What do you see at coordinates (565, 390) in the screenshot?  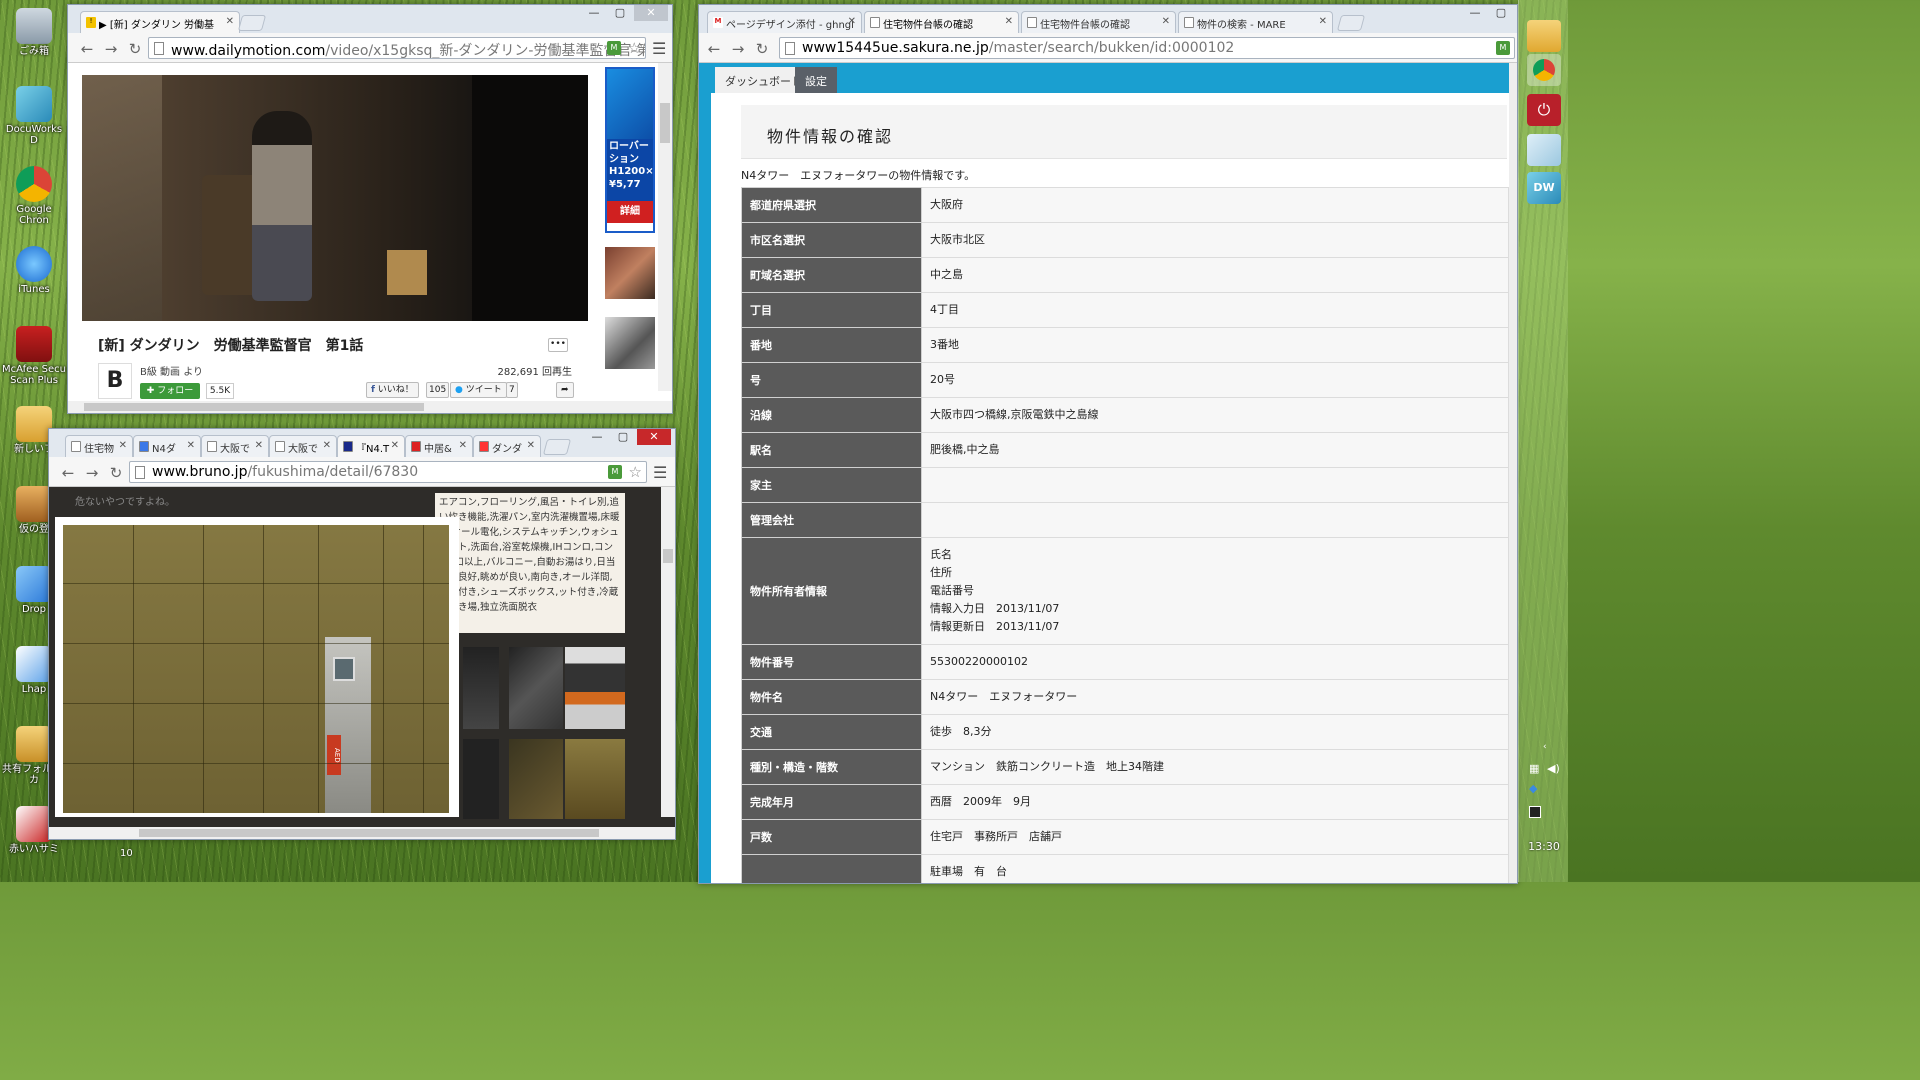 I see `share-icon: ➦` at bounding box center [565, 390].